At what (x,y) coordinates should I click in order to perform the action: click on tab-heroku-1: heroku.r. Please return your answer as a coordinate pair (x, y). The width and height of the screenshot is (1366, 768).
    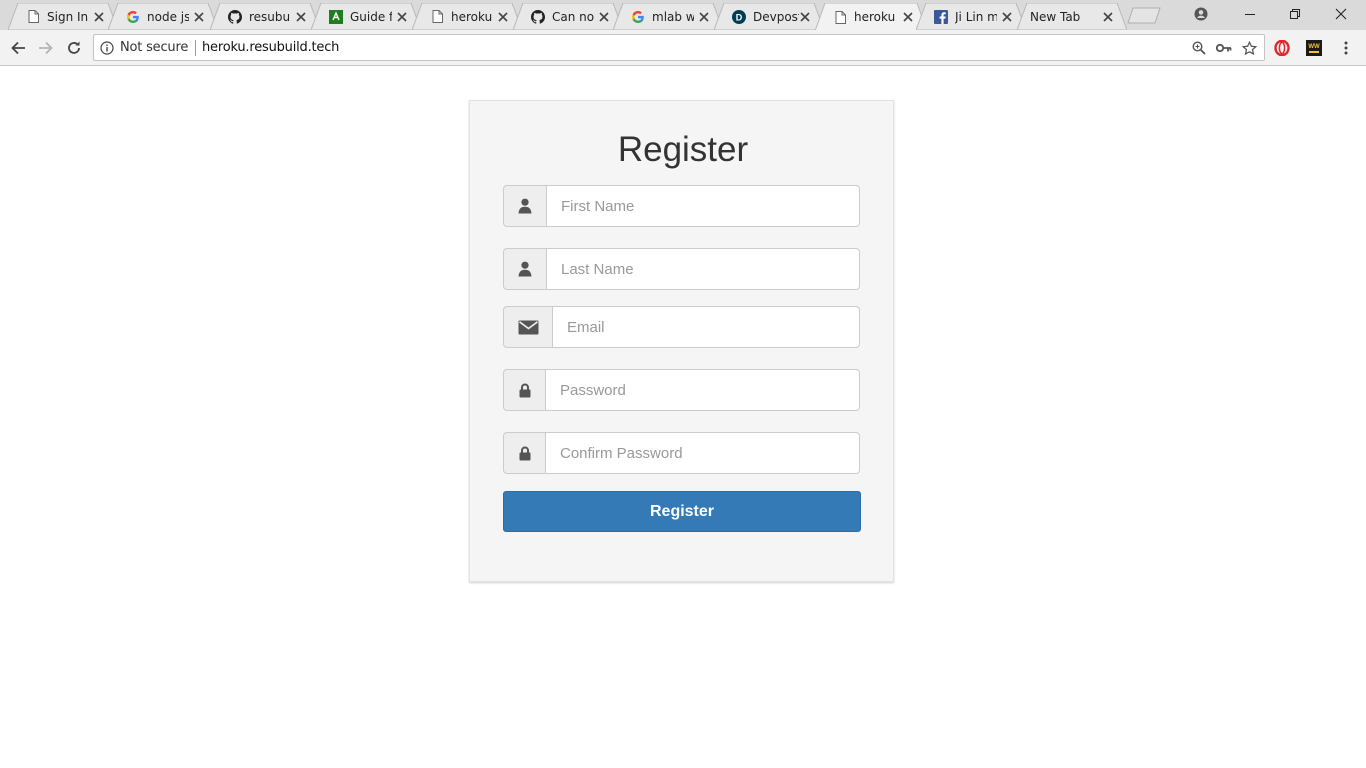
    Looking at the image, I should click on (467, 16).